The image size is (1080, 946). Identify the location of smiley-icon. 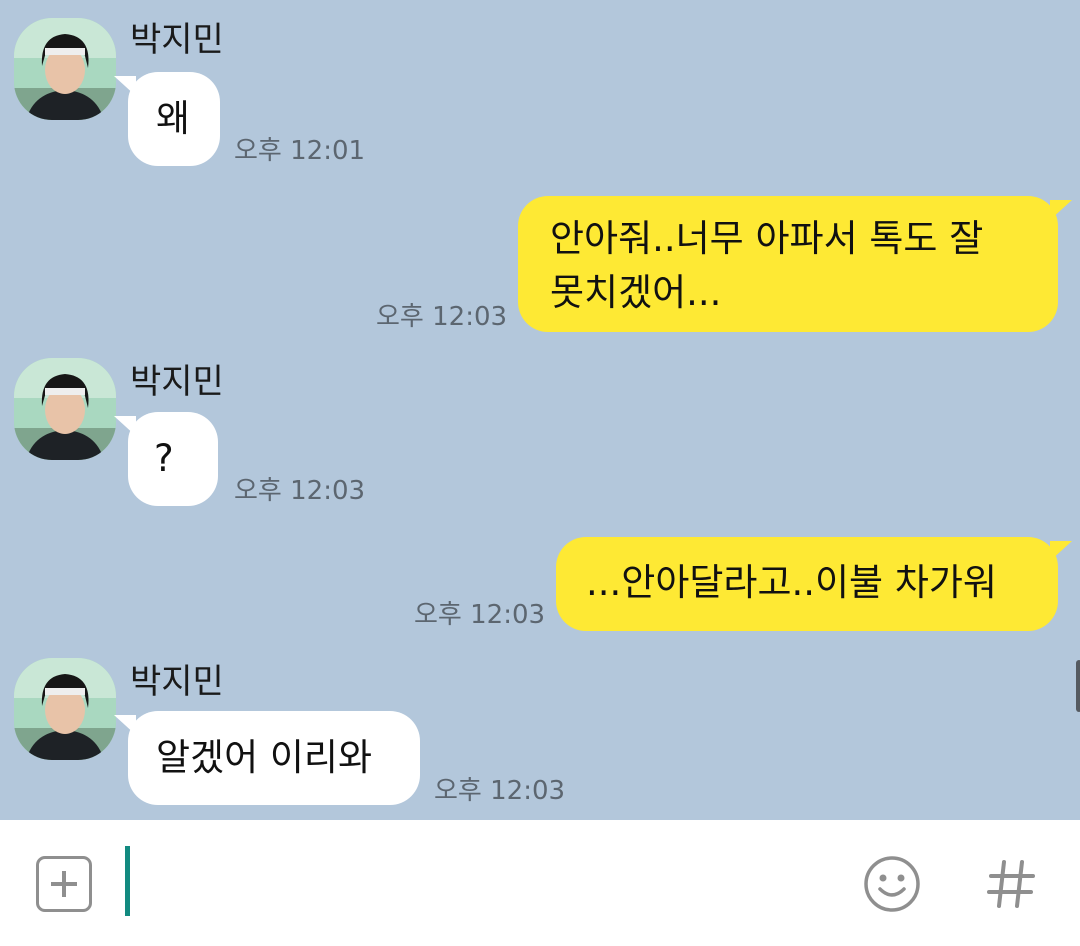
(892, 884).